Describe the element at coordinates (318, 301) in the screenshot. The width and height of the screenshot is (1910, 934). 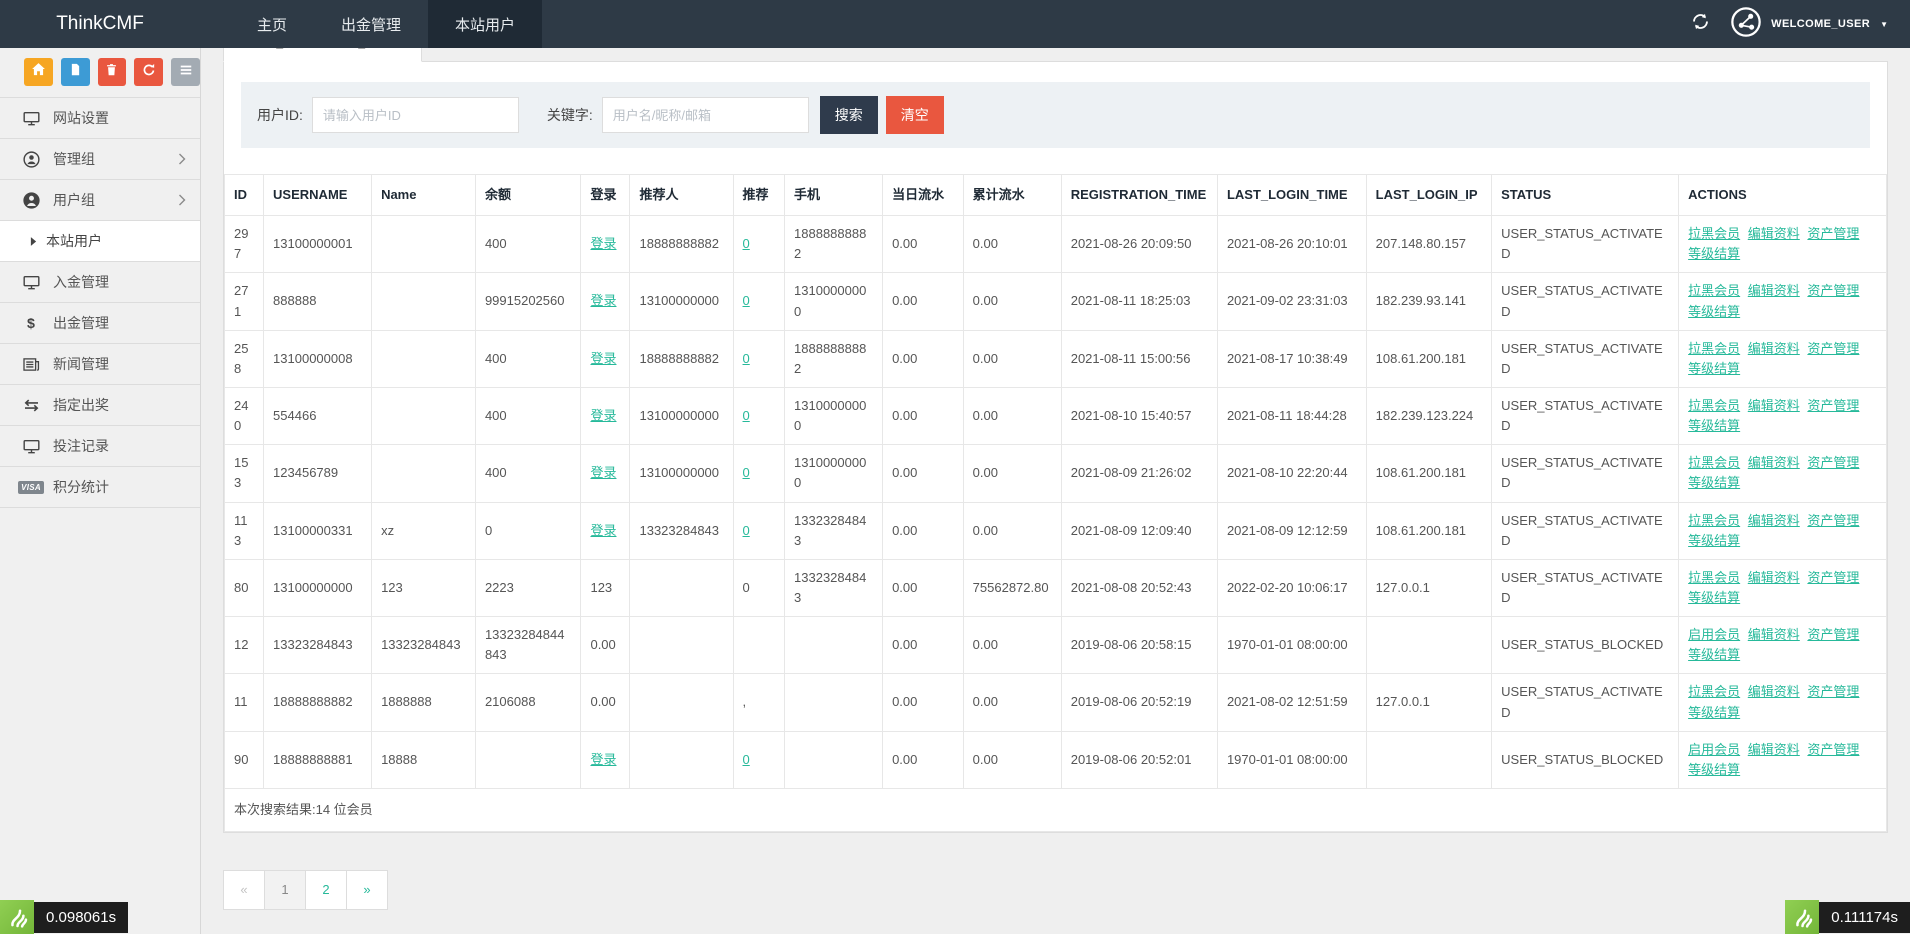
I see `cell-username: 888888` at that location.